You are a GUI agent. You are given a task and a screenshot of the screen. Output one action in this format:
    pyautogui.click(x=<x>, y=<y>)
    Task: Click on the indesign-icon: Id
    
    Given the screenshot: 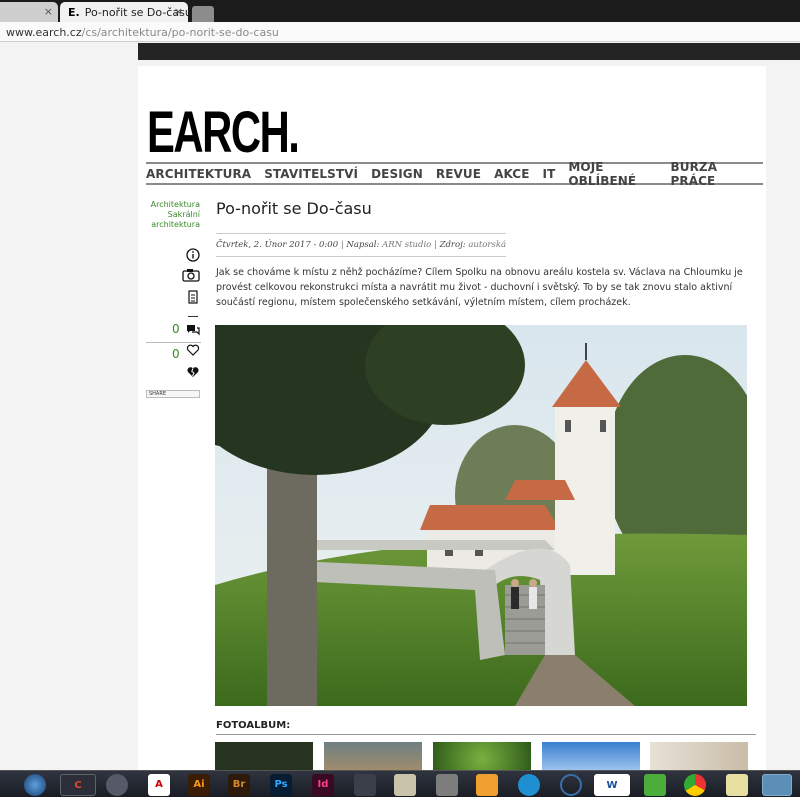 What is the action you would take?
    pyautogui.click(x=323, y=785)
    